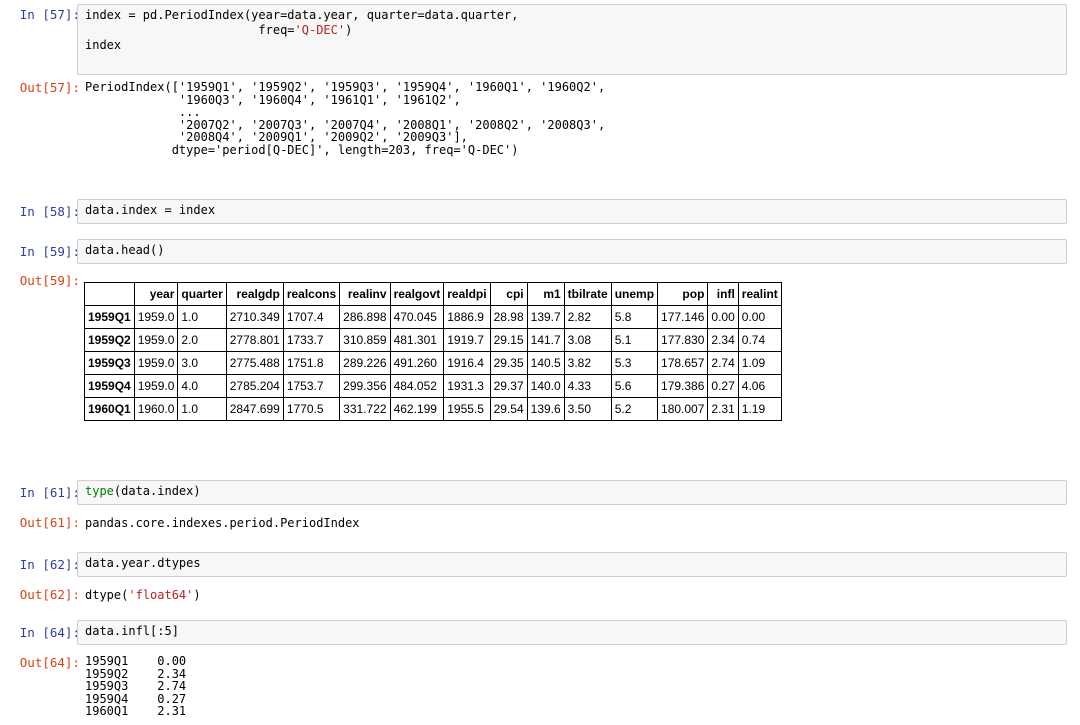 The width and height of the screenshot is (1080, 725). Describe the element at coordinates (467, 409) in the screenshot. I see `table-cell: 1955.5` at that location.